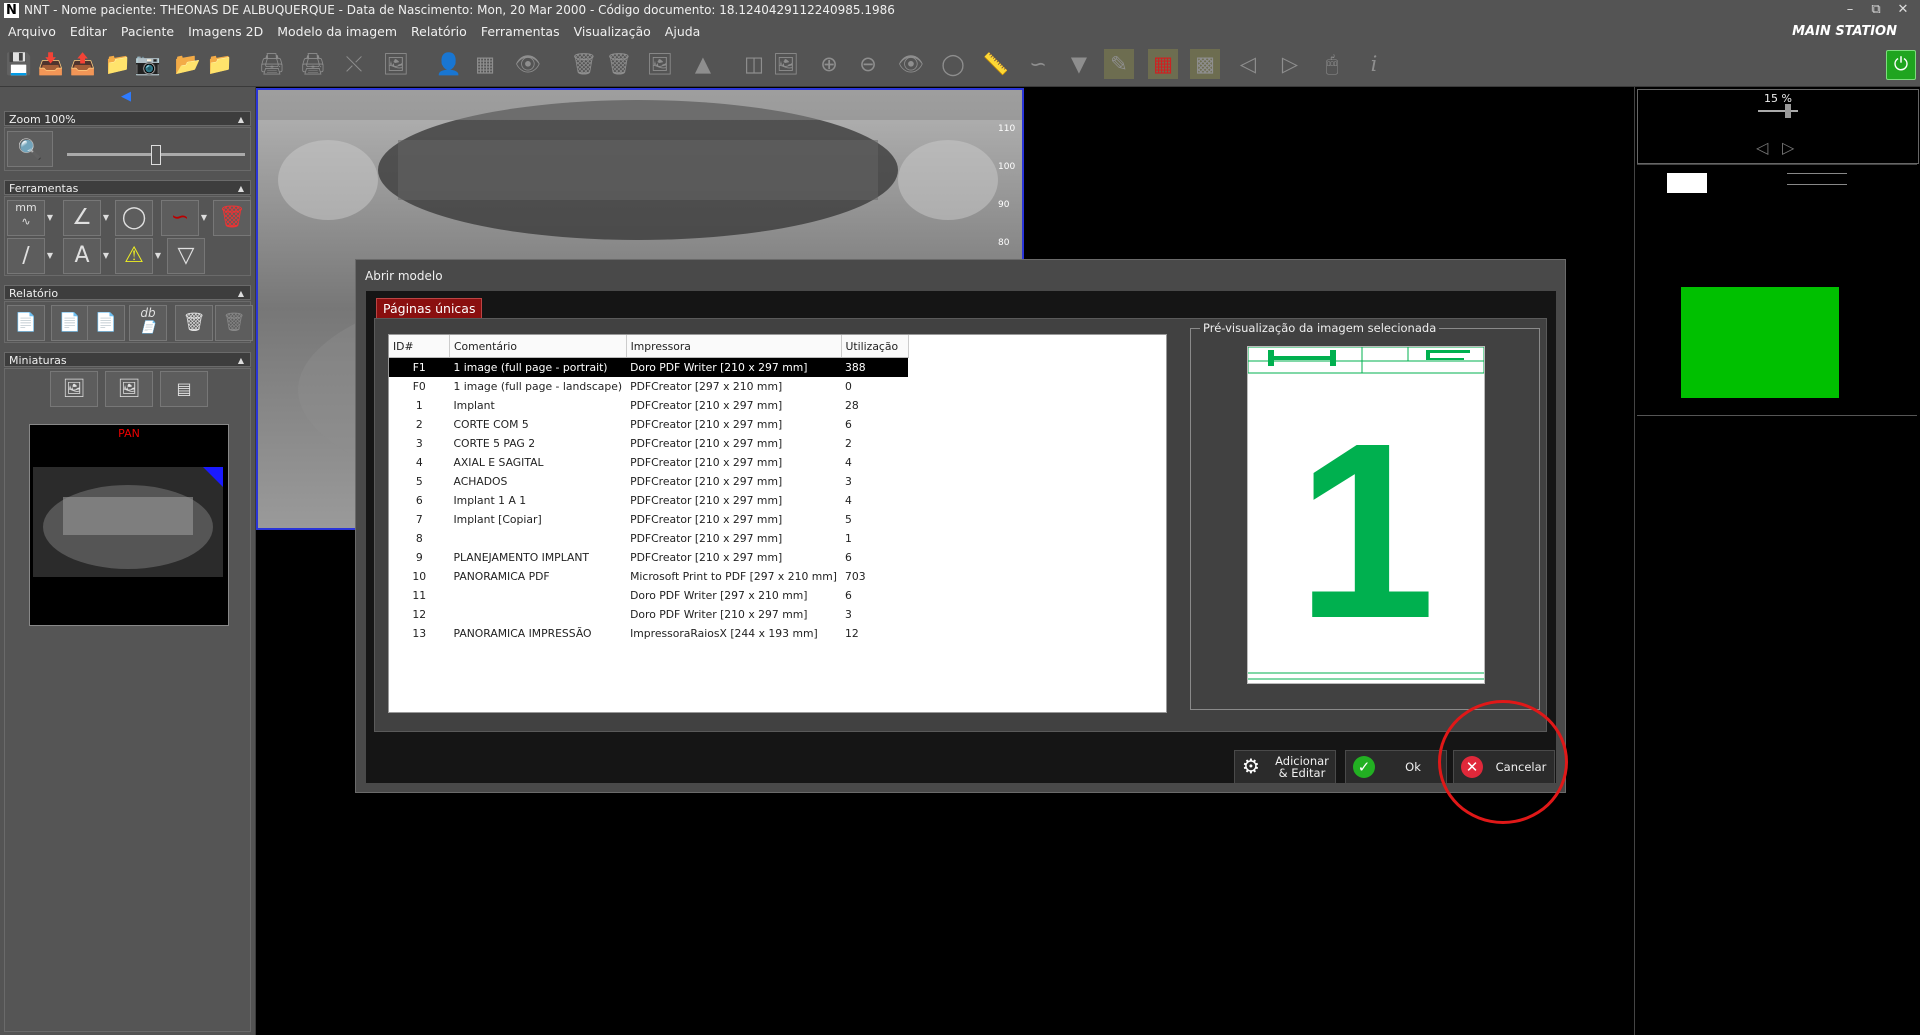 This screenshot has width=1920, height=1035. What do you see at coordinates (1374, 64) in the screenshot?
I see `info-icon: i` at bounding box center [1374, 64].